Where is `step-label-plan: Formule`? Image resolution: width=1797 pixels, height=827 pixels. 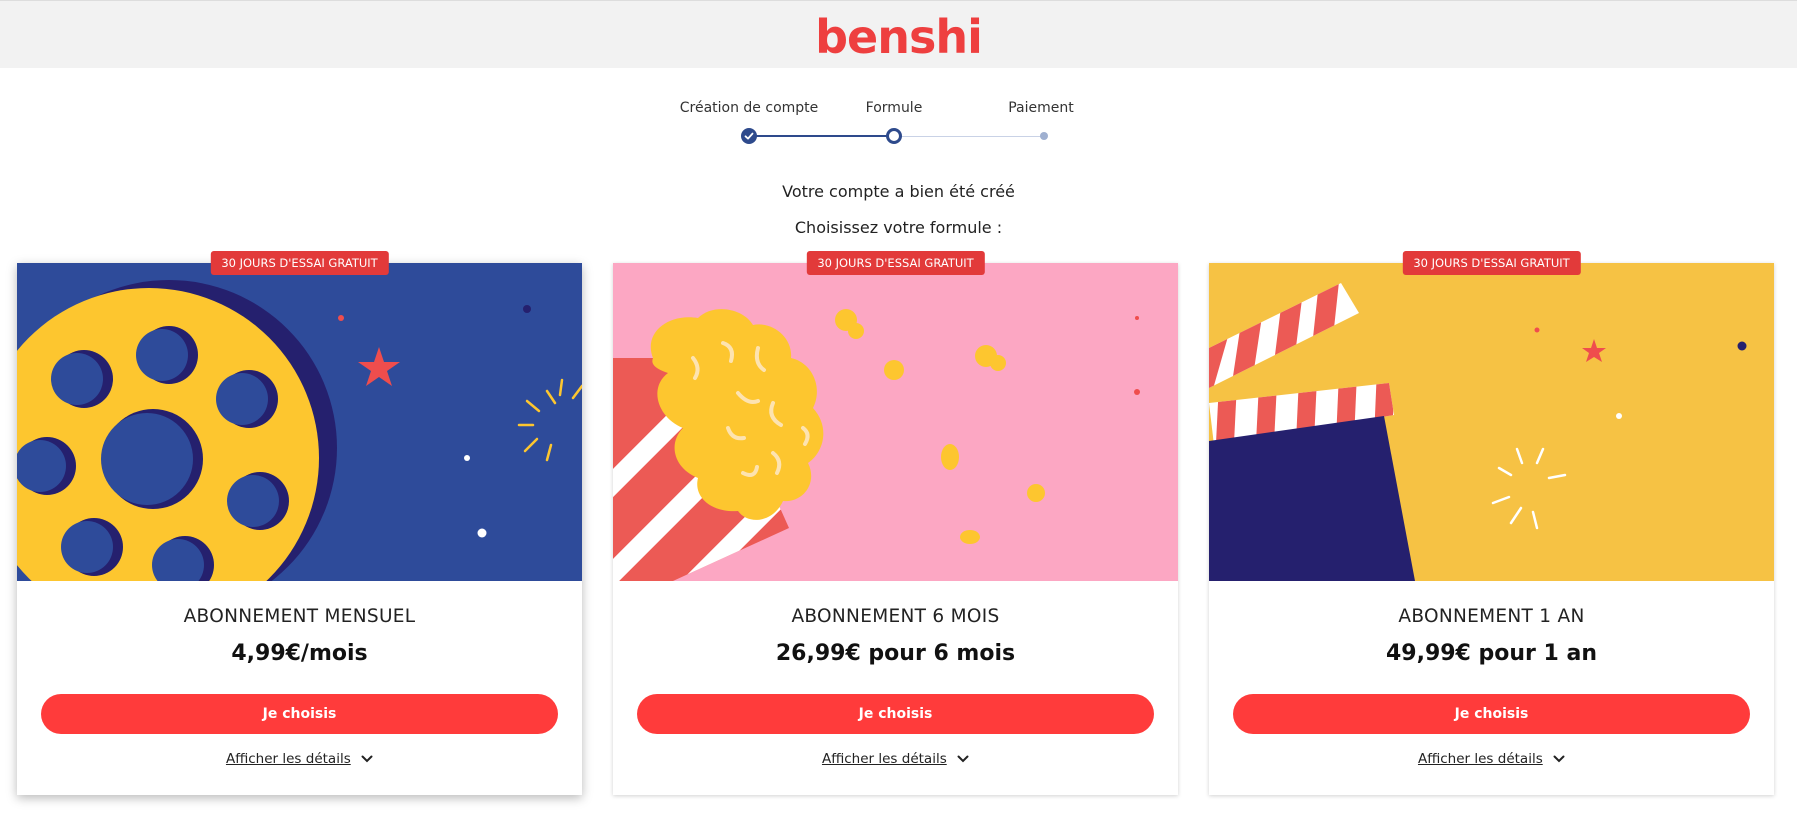
step-label-plan: Formule is located at coordinates (894, 108).